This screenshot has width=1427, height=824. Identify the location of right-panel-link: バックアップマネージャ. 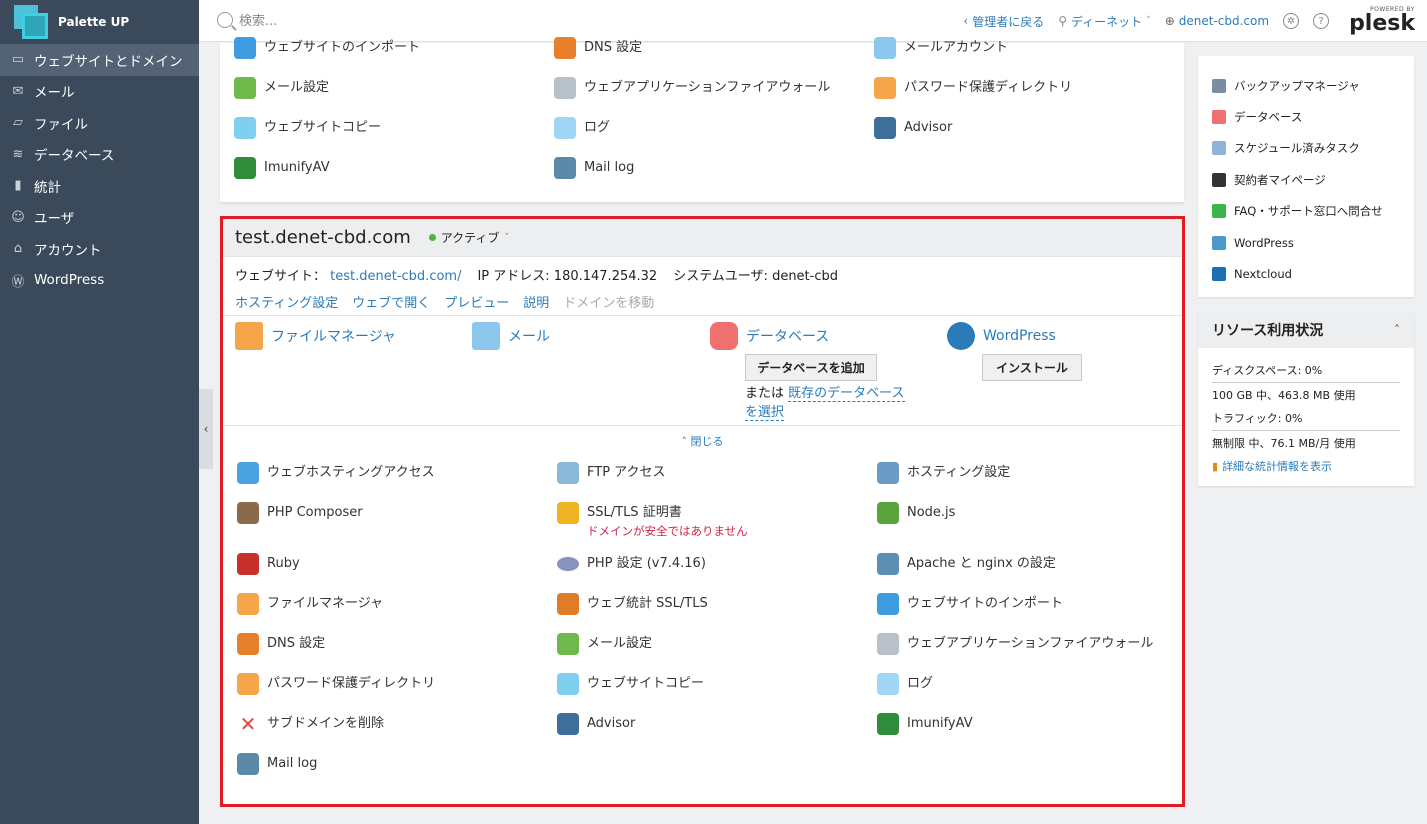
(1306, 85).